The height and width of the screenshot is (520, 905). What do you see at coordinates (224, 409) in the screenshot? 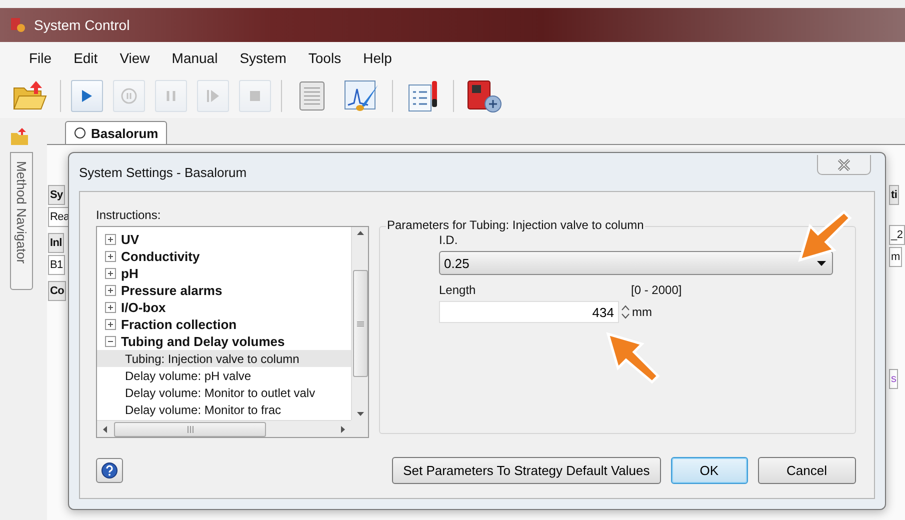
I see `tree-item: Delay volume: Monitor to frac` at bounding box center [224, 409].